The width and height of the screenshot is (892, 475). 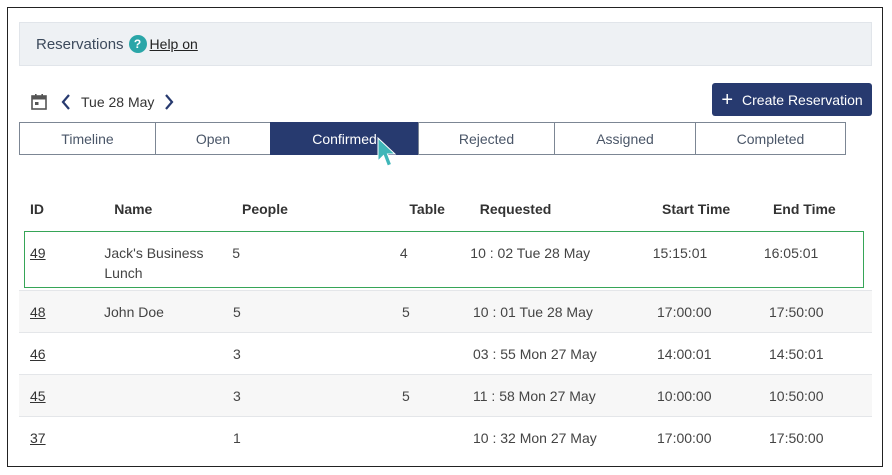 I want to click on calendar-icon, so click(x=39, y=102).